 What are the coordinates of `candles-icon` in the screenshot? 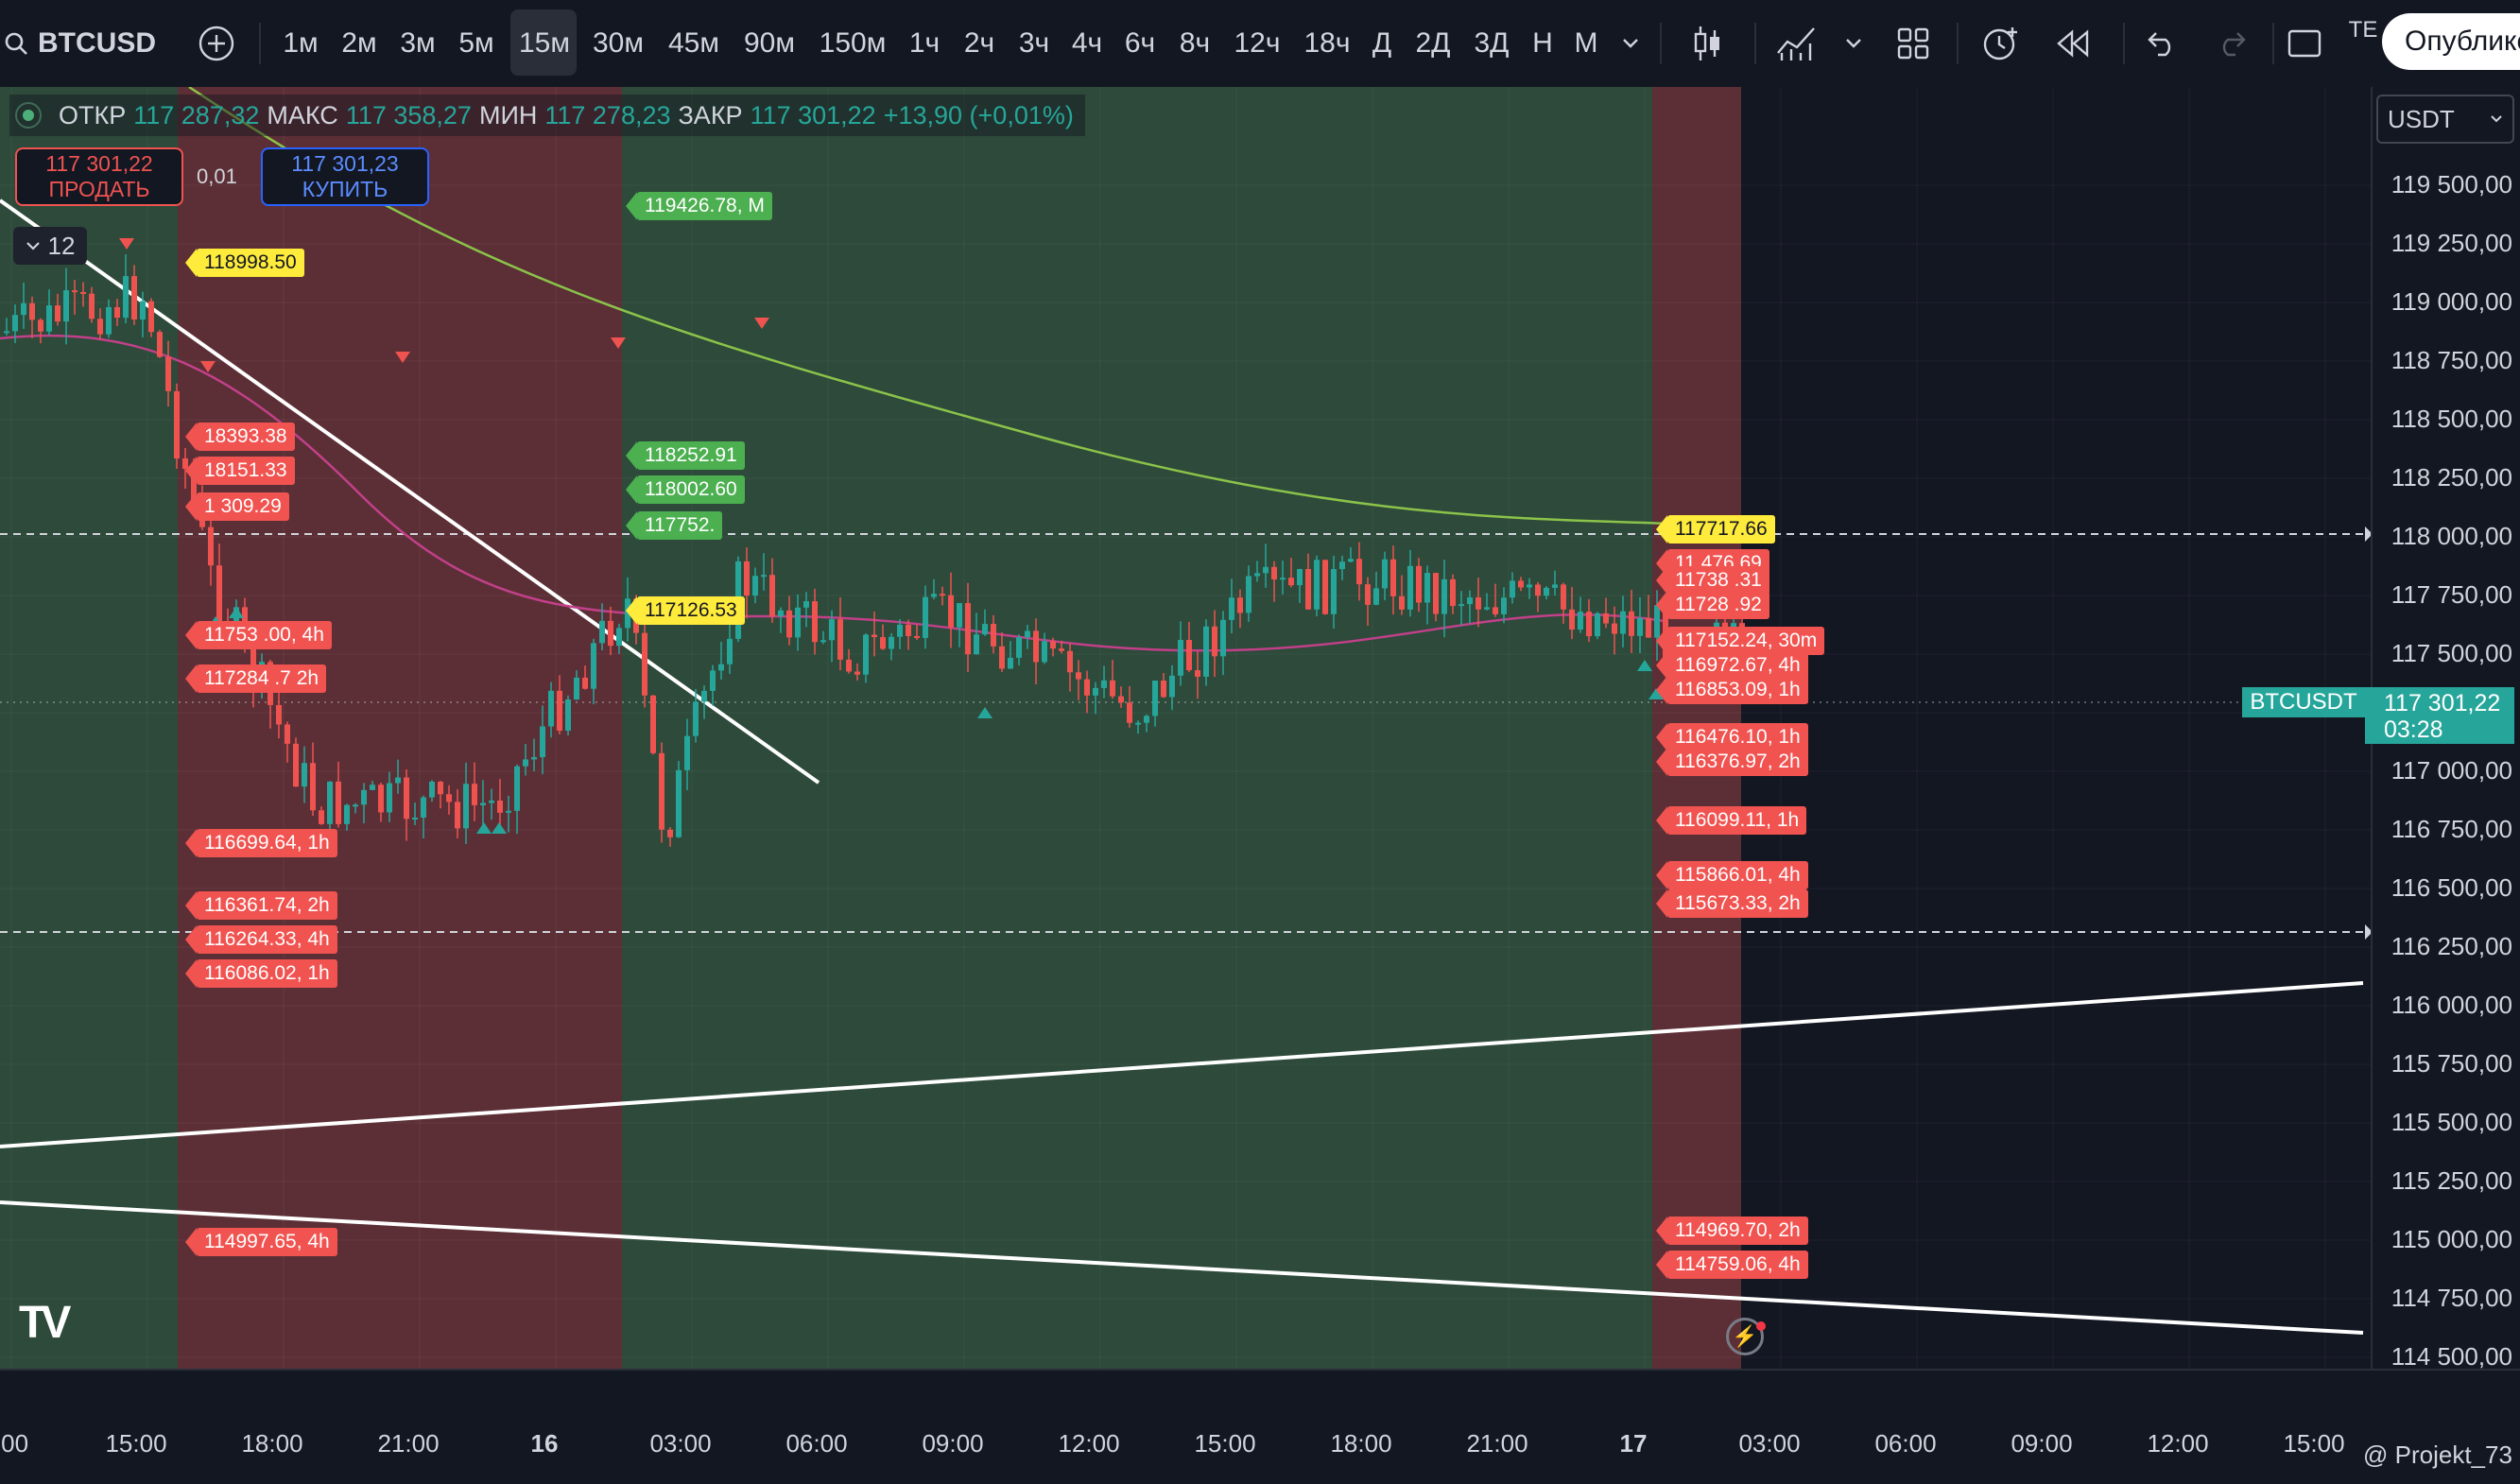 It's located at (1706, 43).